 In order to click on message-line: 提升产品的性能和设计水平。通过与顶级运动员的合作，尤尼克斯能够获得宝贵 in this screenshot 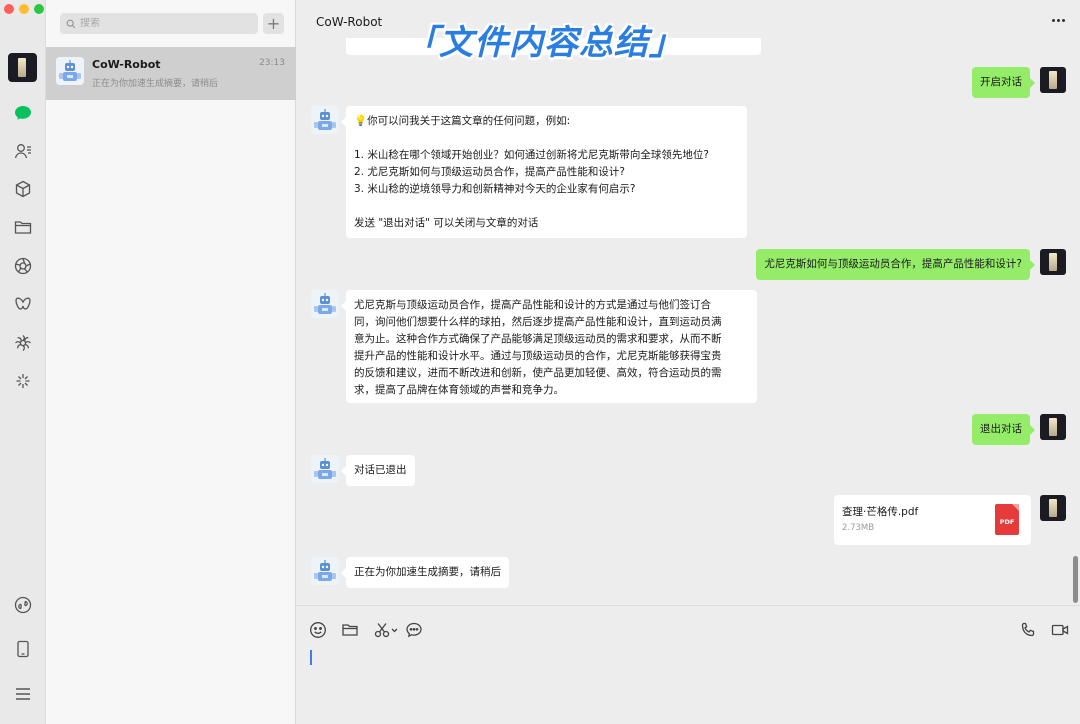, I will do `click(538, 356)`.